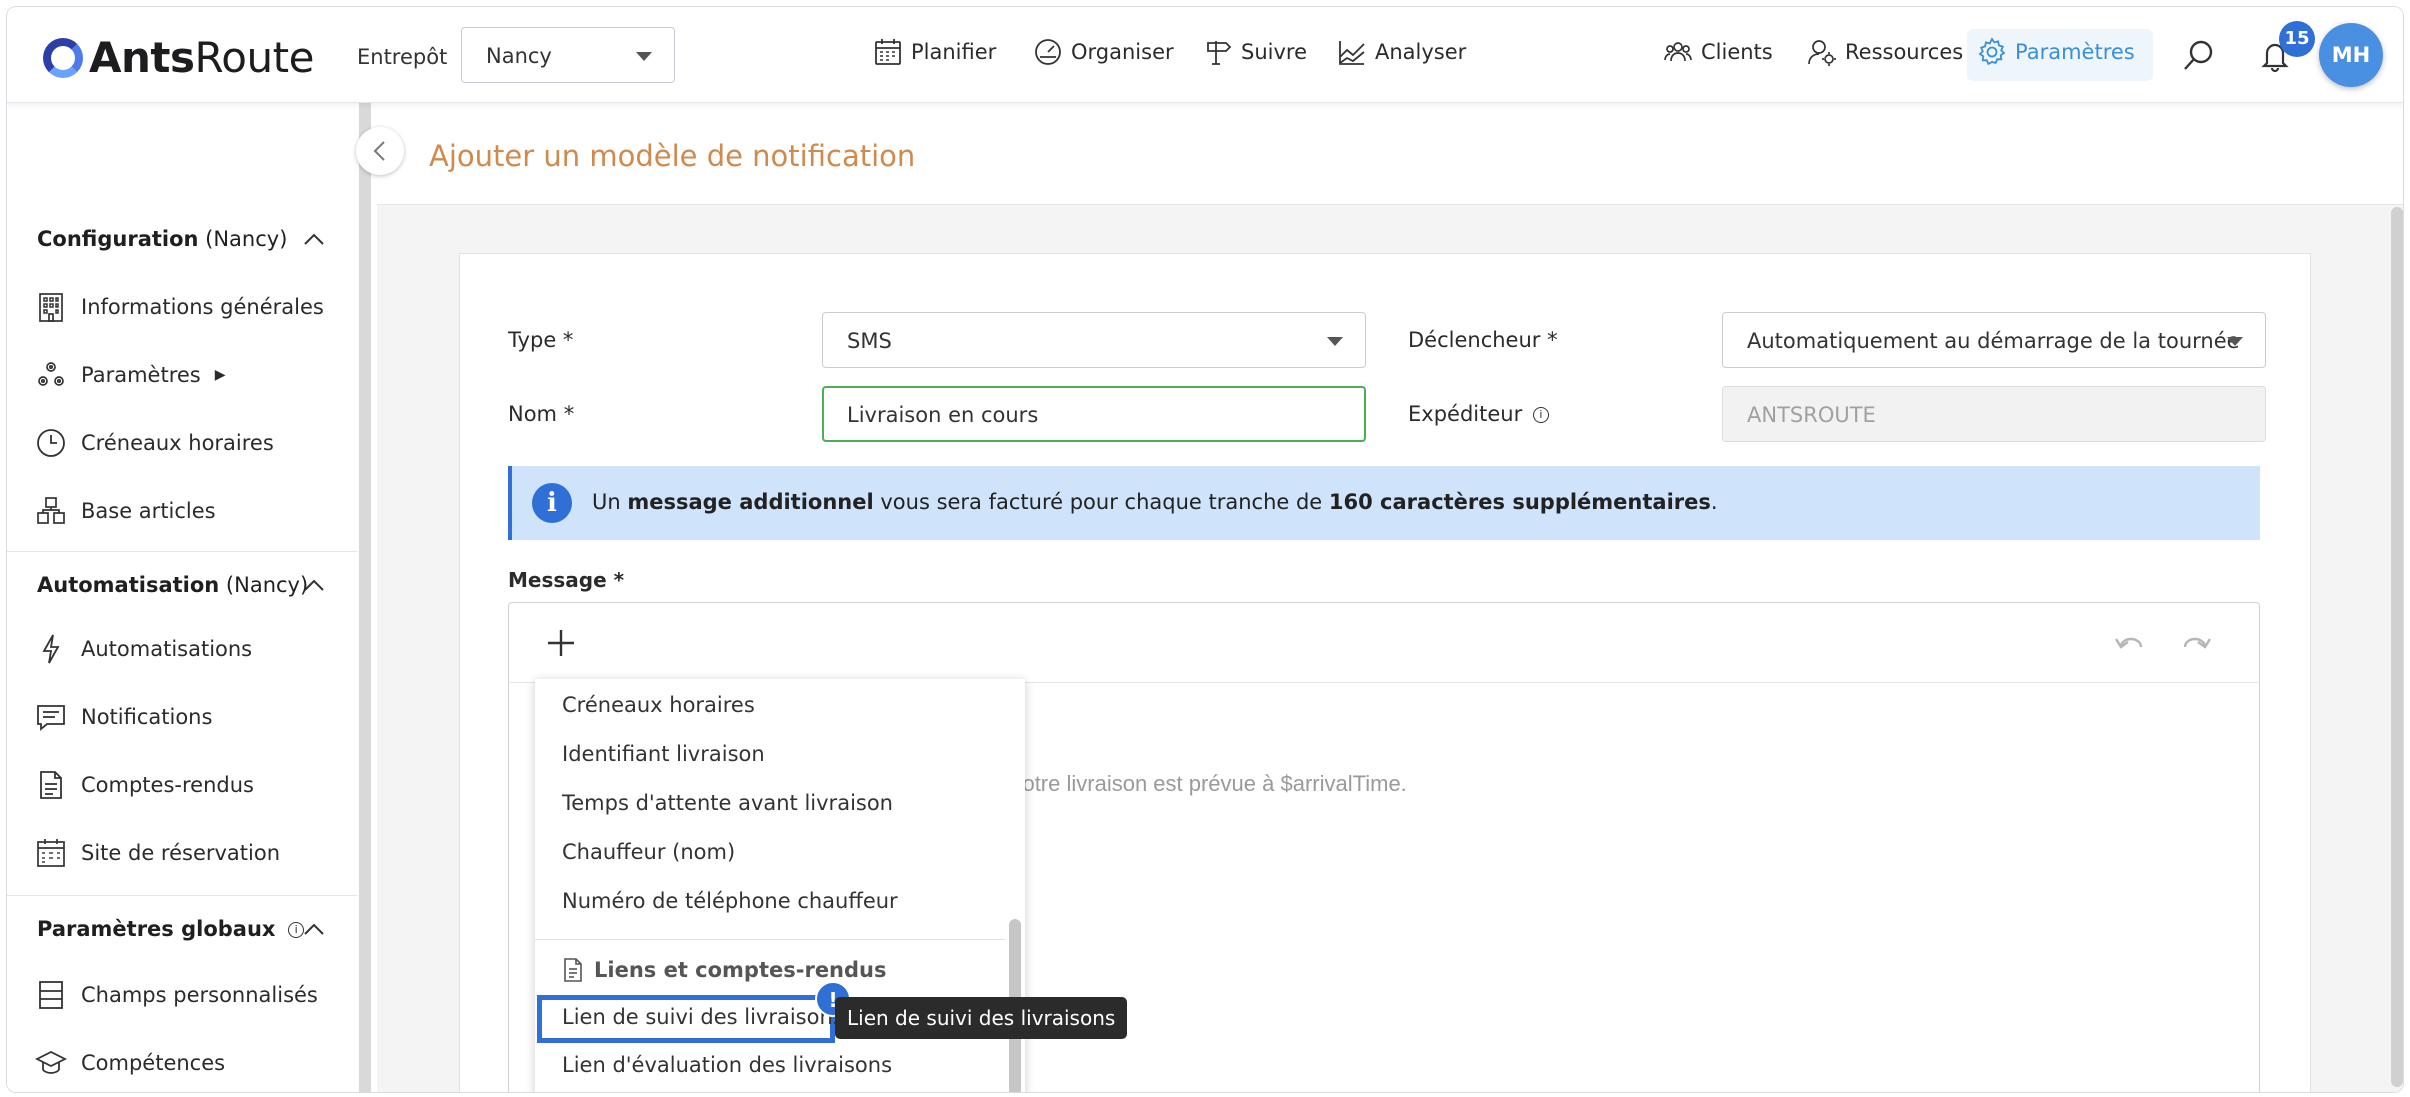 This screenshot has height=1097, width=2410. What do you see at coordinates (1219, 53) in the screenshot?
I see `signpost-icon` at bounding box center [1219, 53].